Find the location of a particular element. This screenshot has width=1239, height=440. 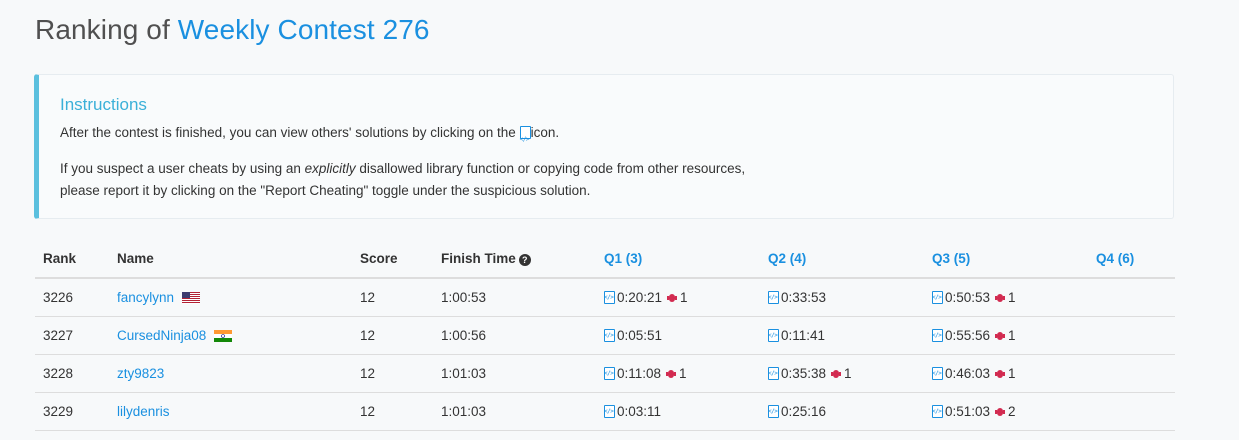

instructions-p2-text: If you suspect a user cheats by using an is located at coordinates (182, 168).